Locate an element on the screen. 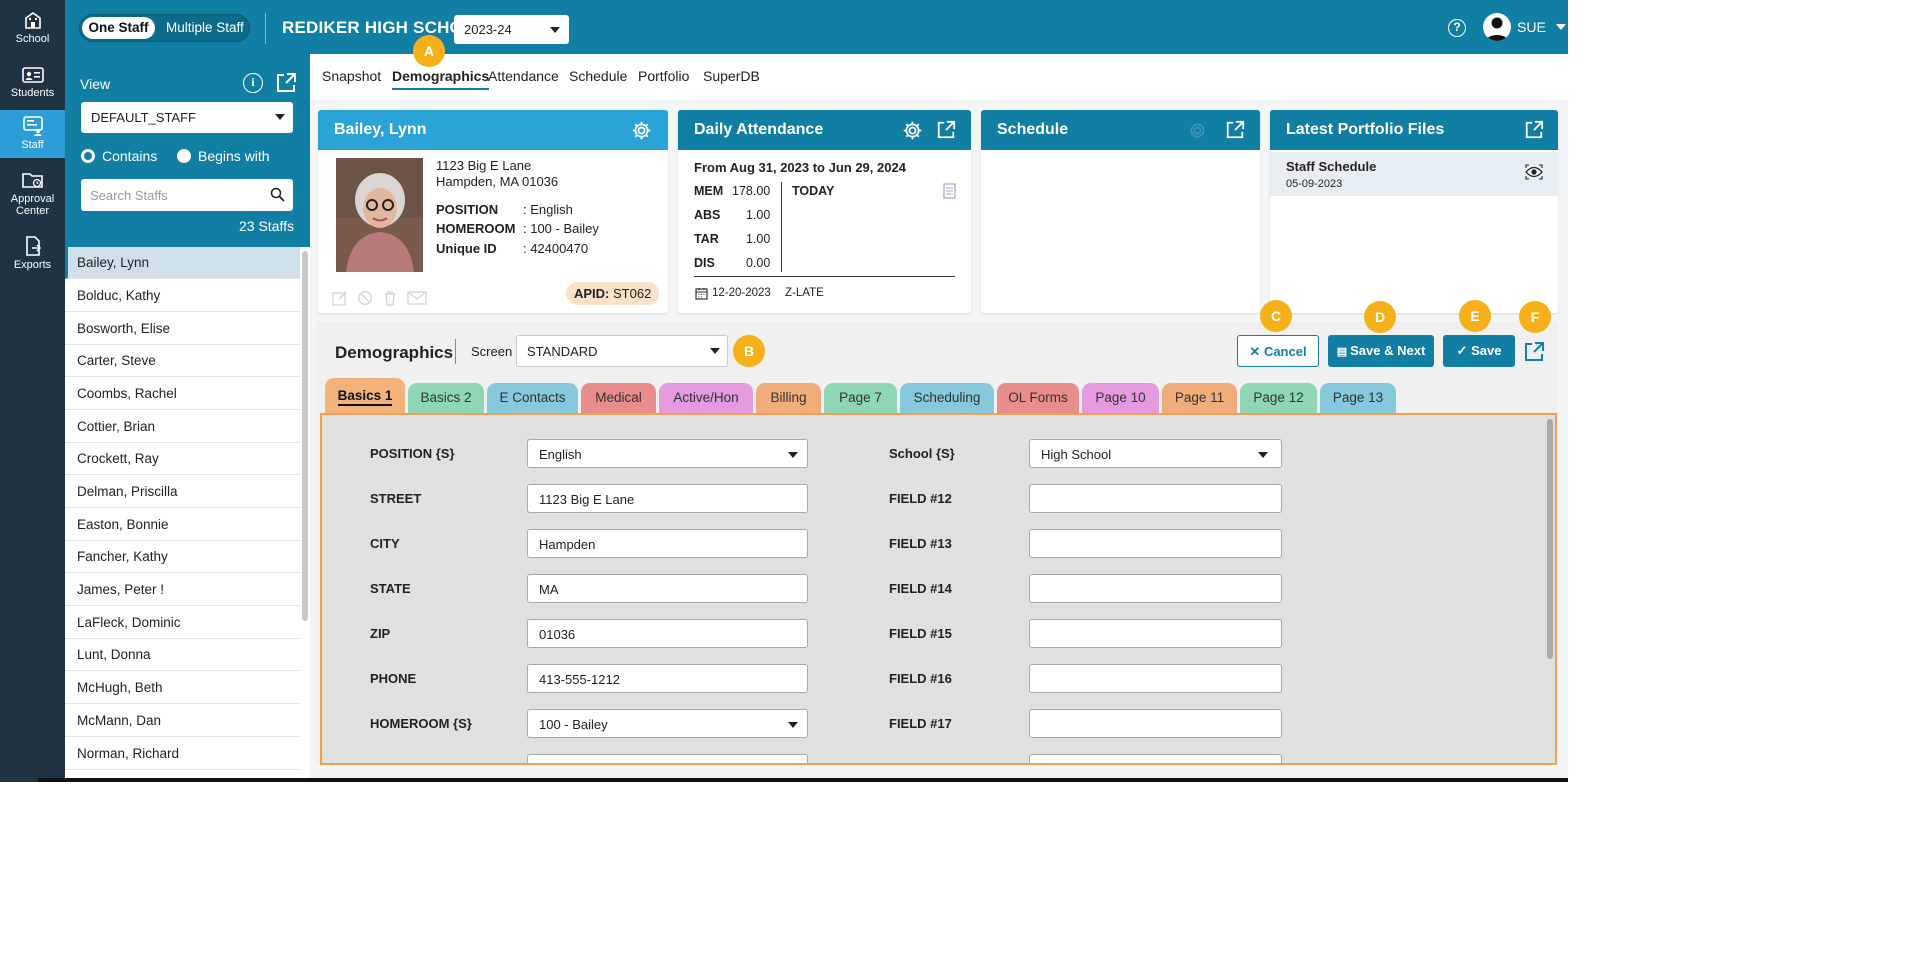  staff-list-item: McMann, Dan is located at coordinates (182, 721).